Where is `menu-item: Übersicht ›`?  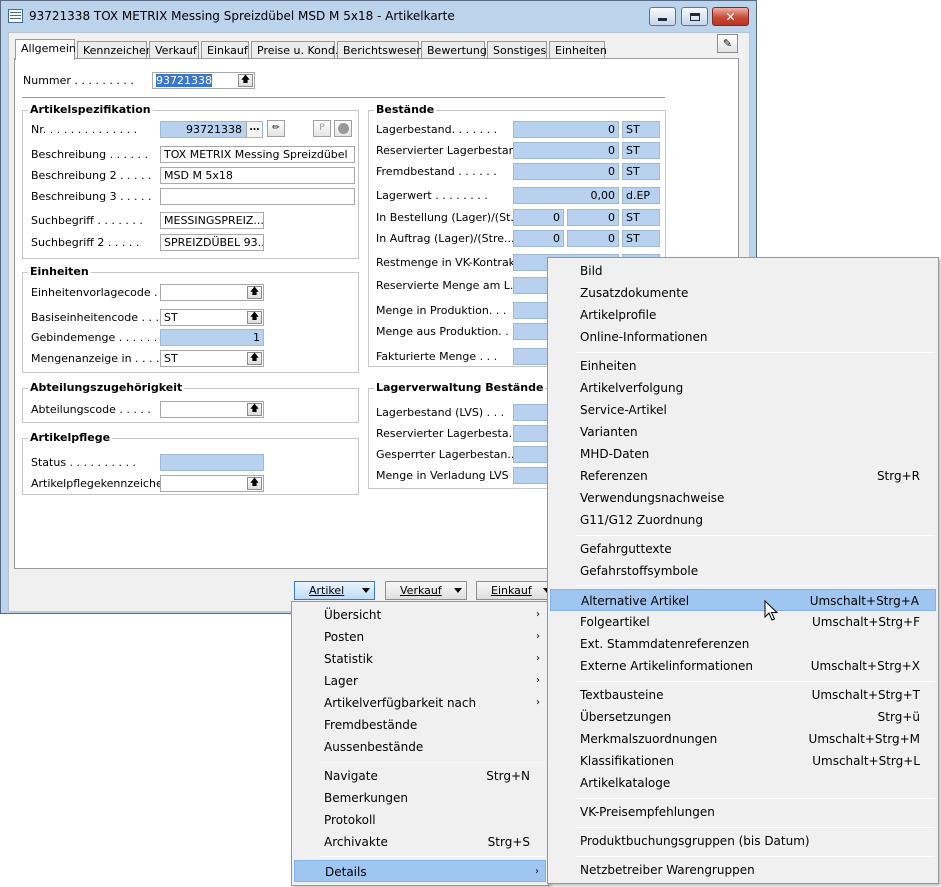 menu-item: Übersicht › is located at coordinates (420, 615).